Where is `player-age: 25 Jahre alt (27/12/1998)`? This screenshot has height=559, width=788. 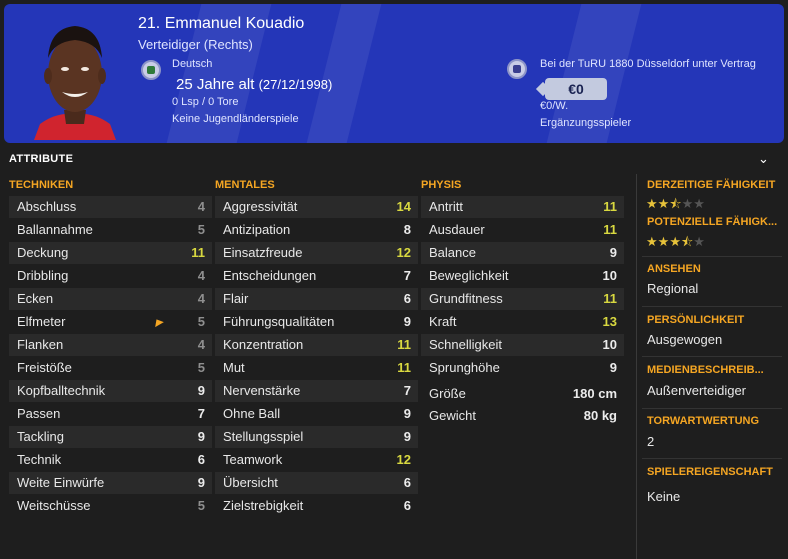
player-age: 25 Jahre alt (27/12/1998) is located at coordinates (254, 84).